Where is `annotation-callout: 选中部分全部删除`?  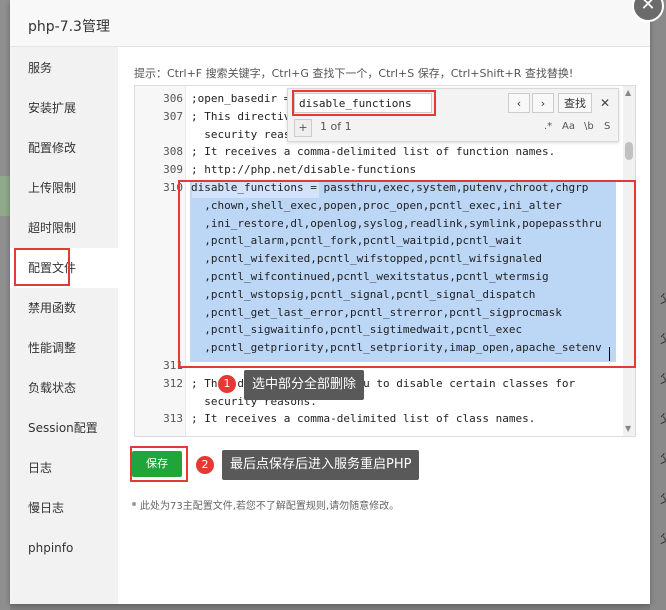
annotation-callout: 选中部分全部删除 is located at coordinates (304, 385).